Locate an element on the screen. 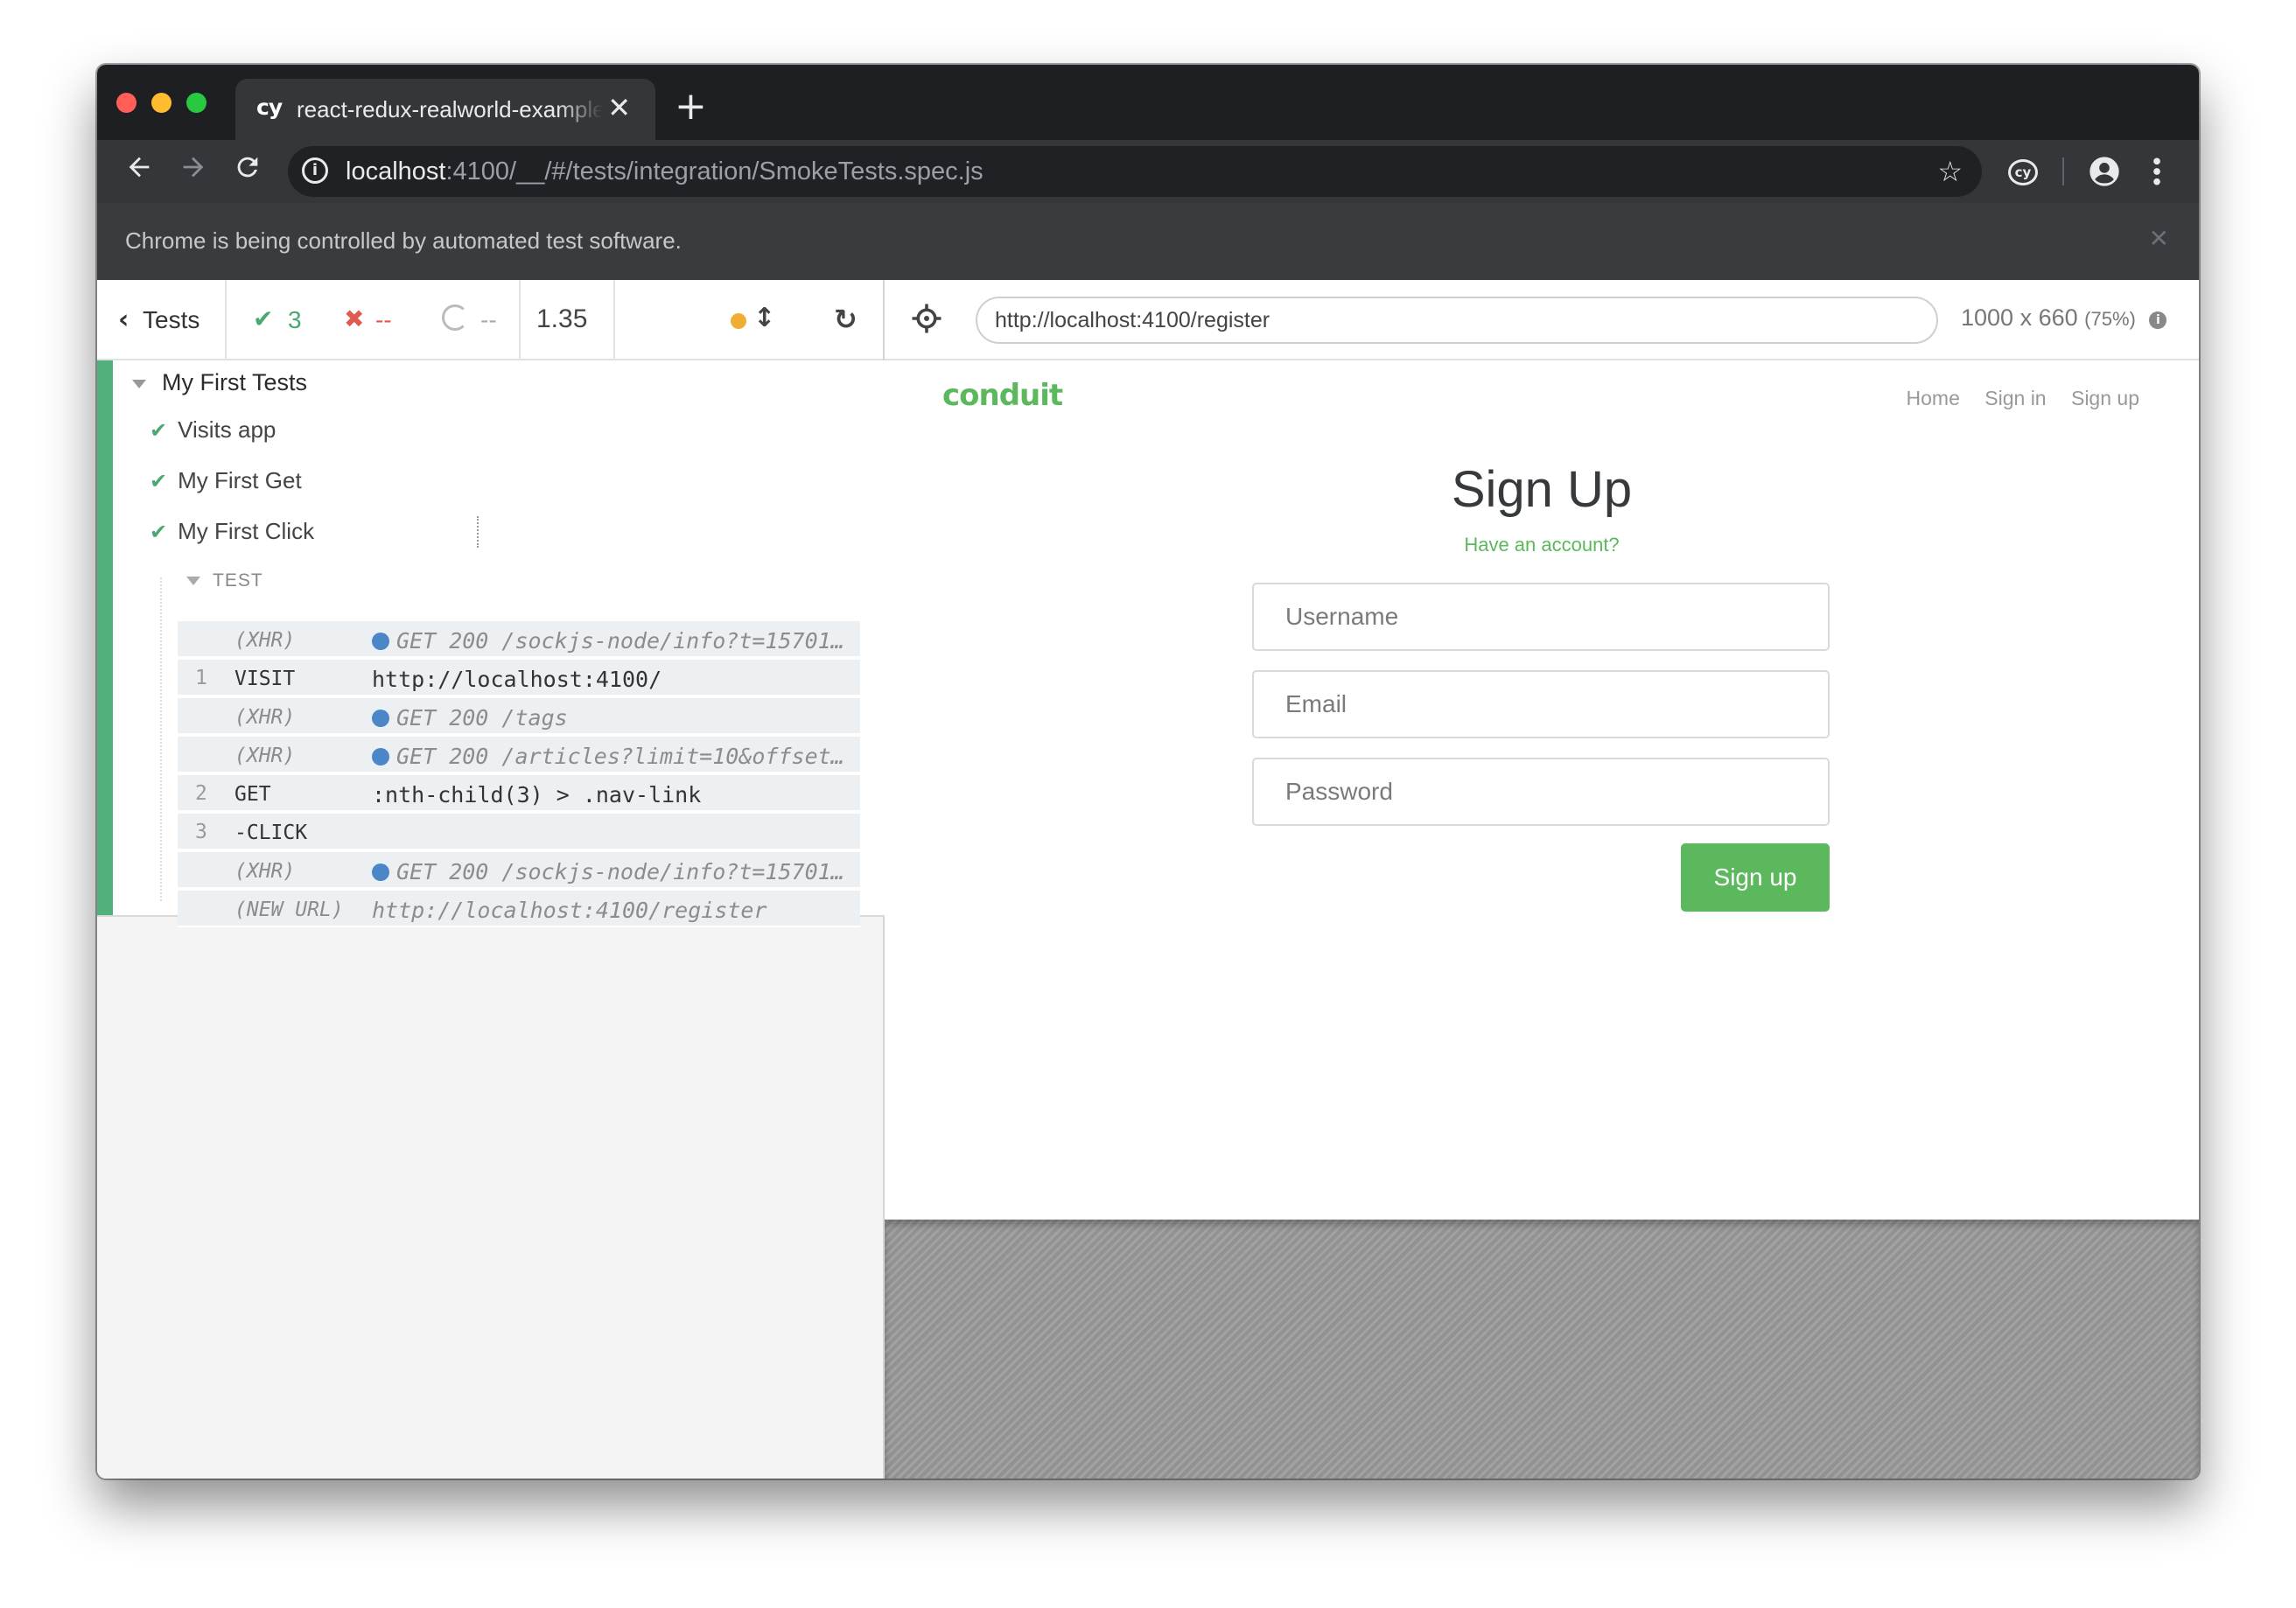 The image size is (2296, 1608). site-info-icon: i is located at coordinates (315, 171).